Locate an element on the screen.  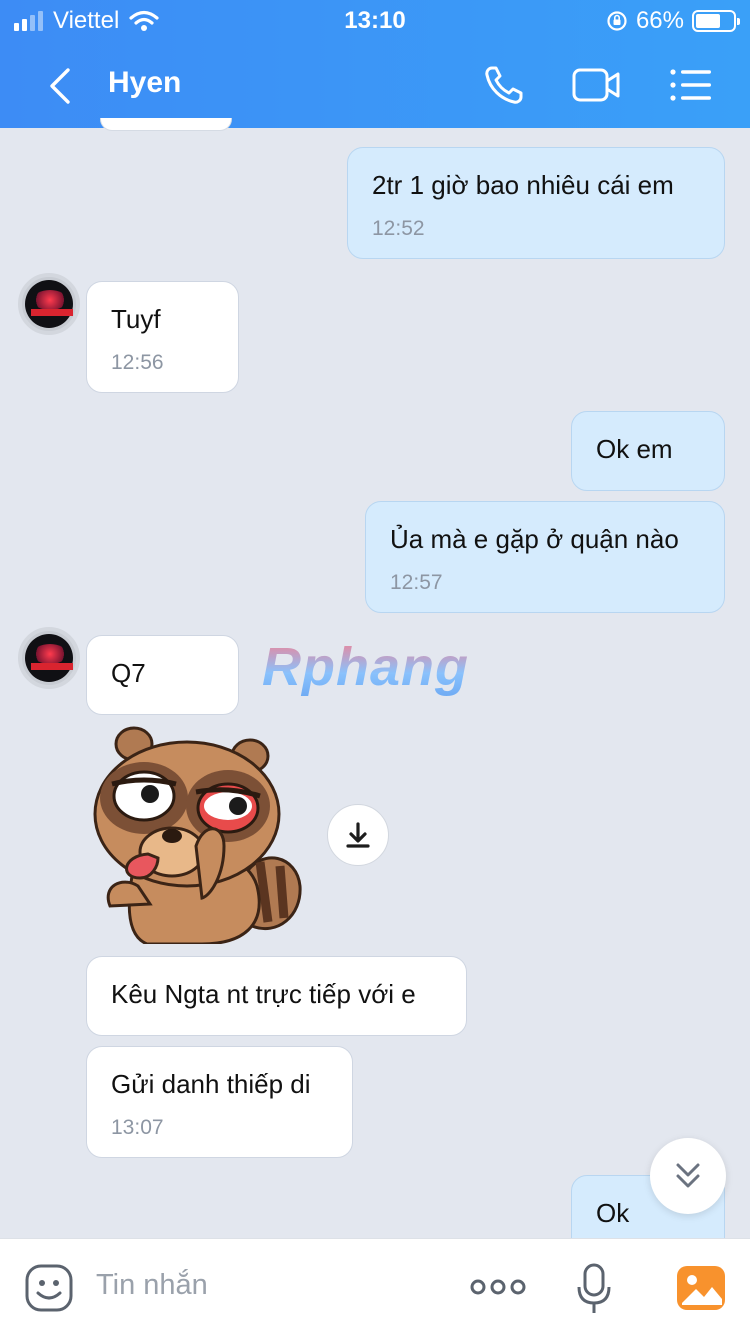
message-bubble: Kêu Ngta nt trực tiếp với e is located at coordinates (276, 996).